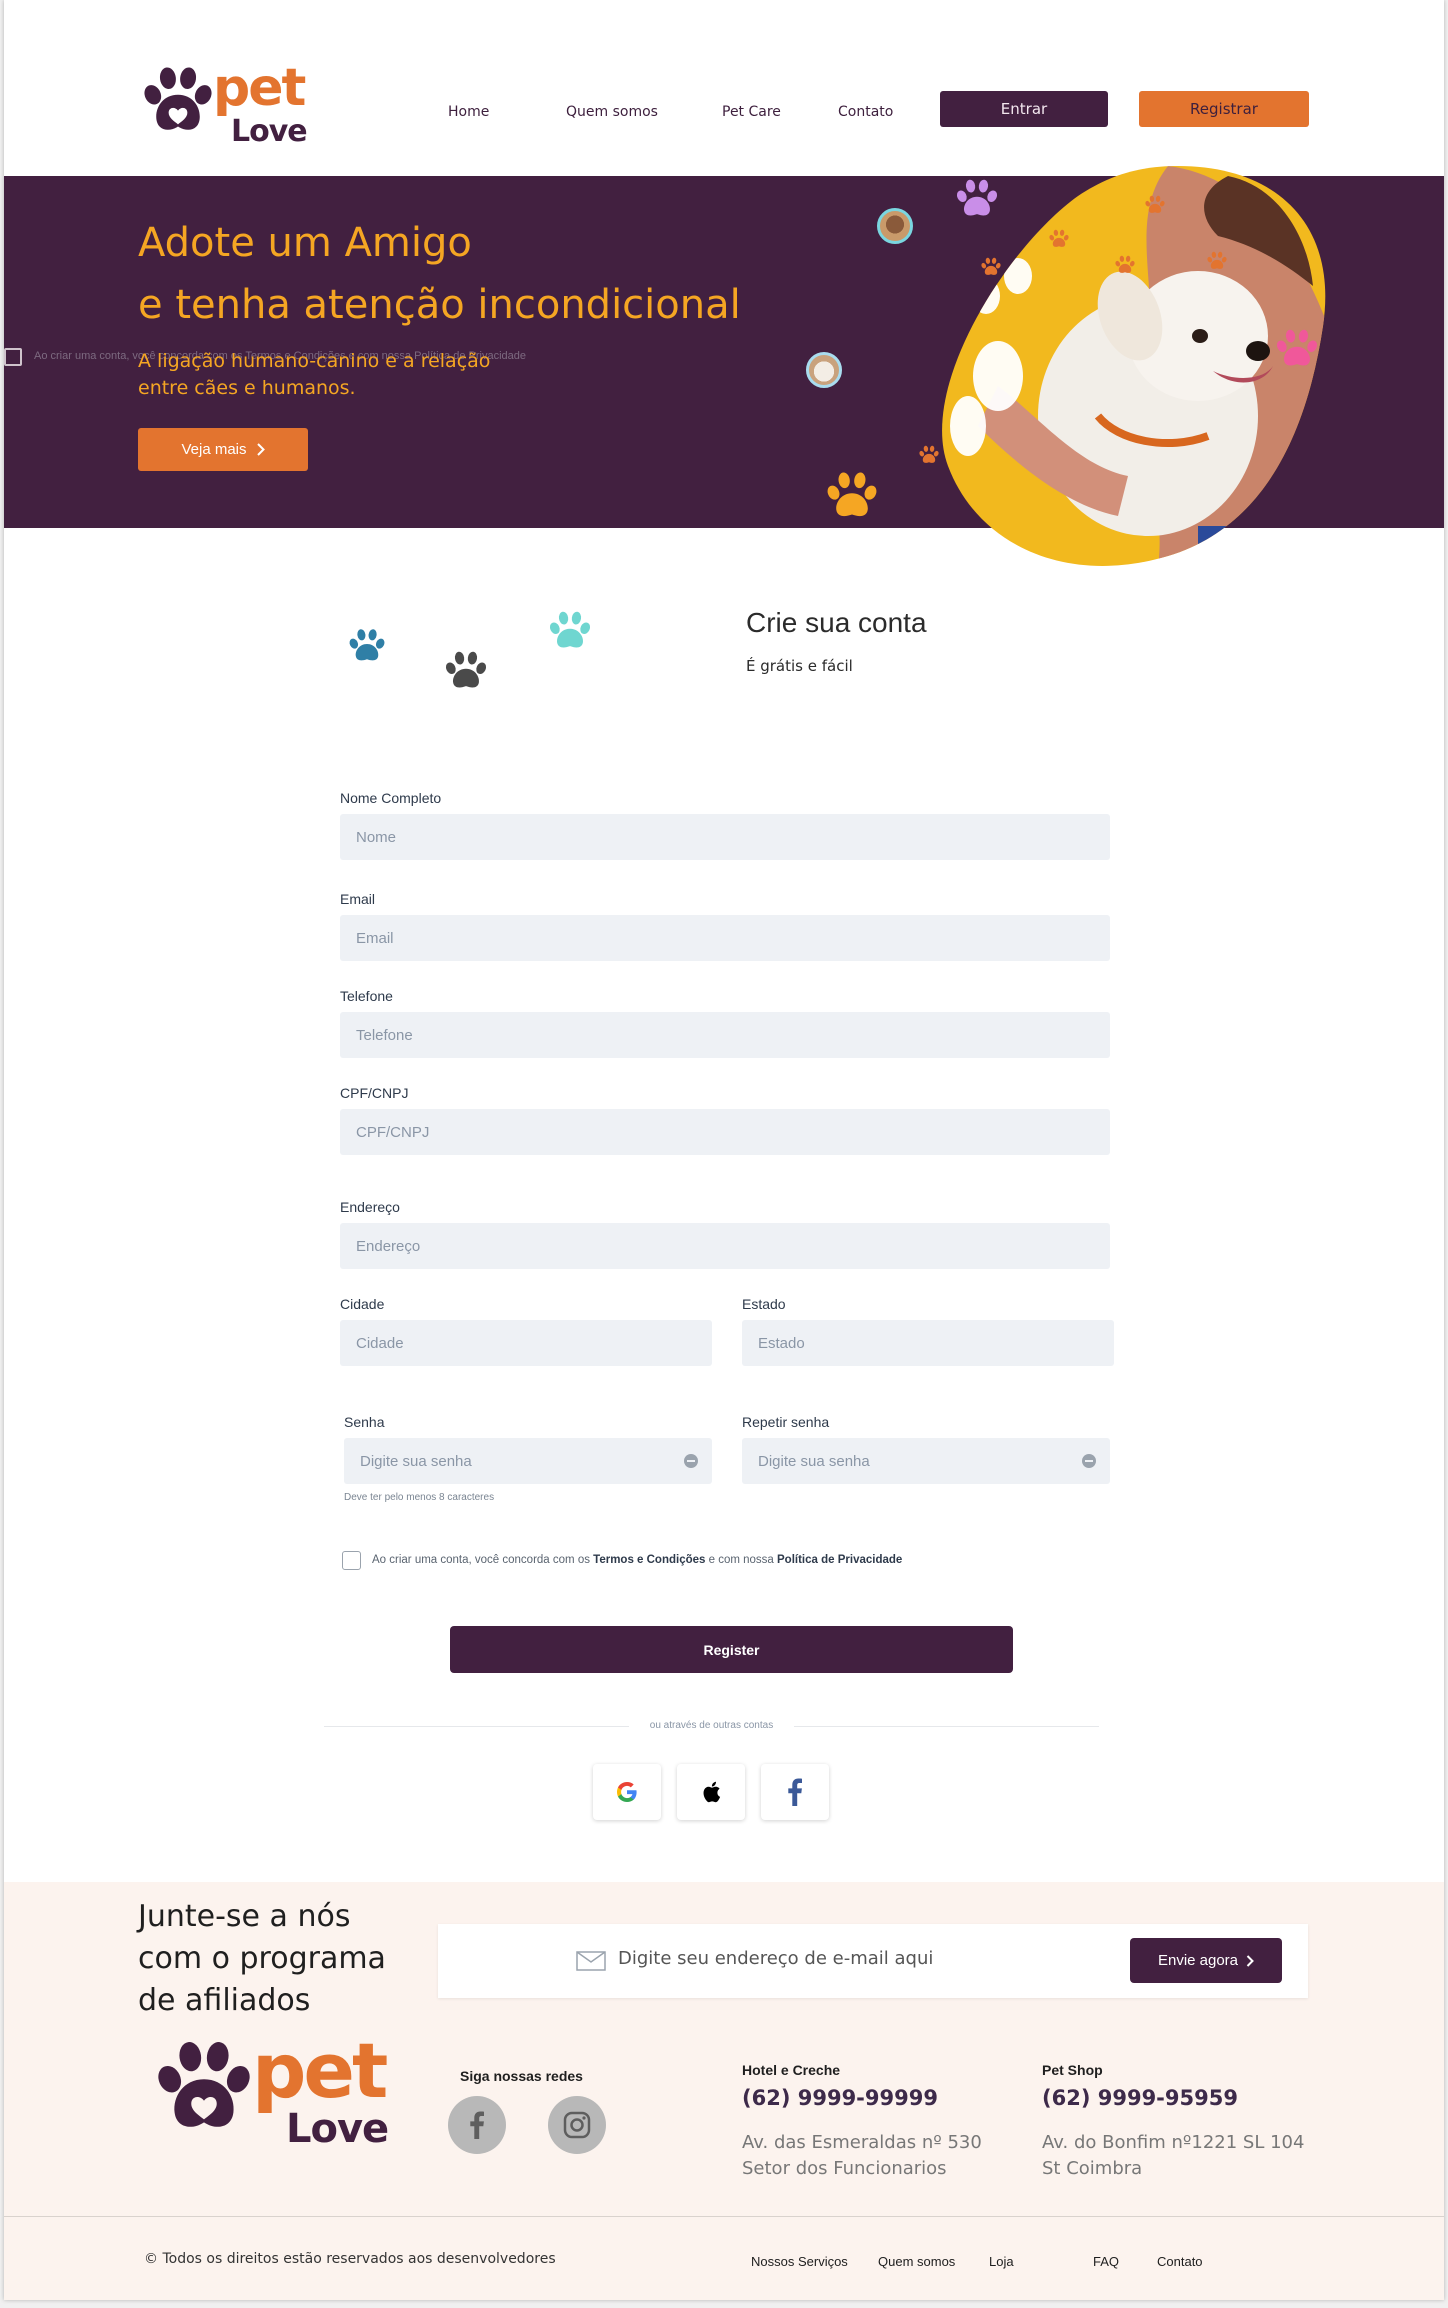  Describe the element at coordinates (366, 996) in the screenshot. I see `phone-label: Telefone` at that location.